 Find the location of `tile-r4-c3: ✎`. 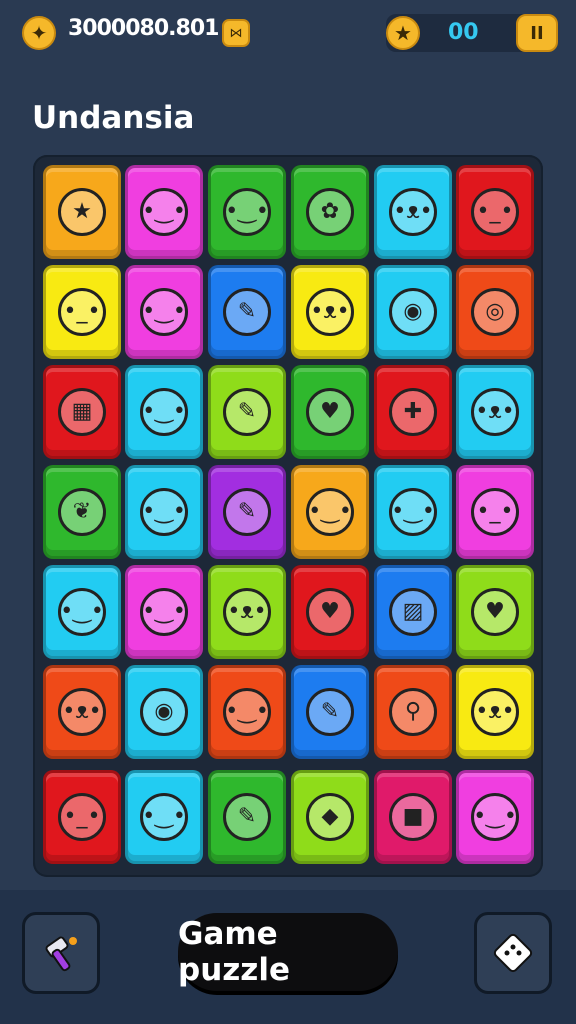

tile-r4-c3: ✎ is located at coordinates (247, 512).